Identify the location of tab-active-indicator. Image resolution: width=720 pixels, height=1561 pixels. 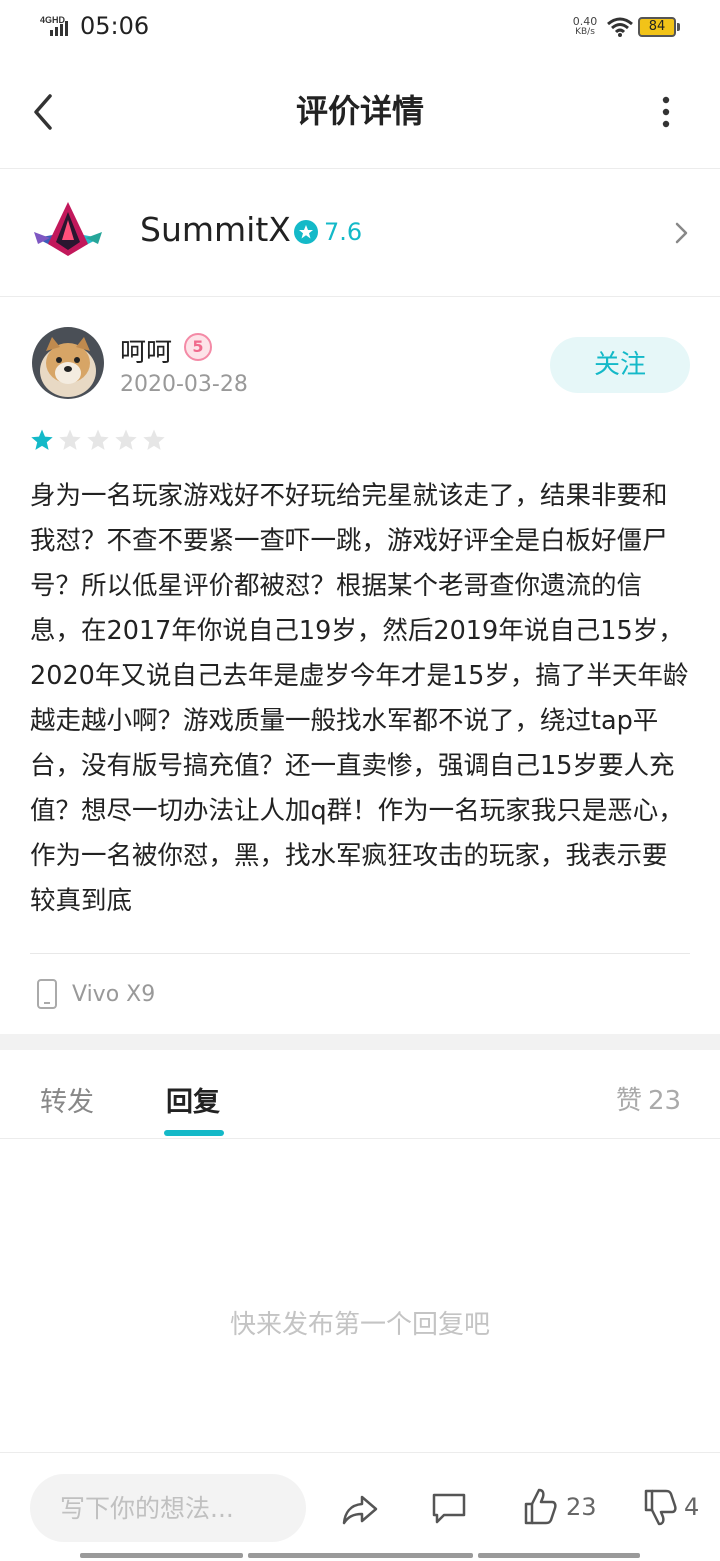
(194, 1133).